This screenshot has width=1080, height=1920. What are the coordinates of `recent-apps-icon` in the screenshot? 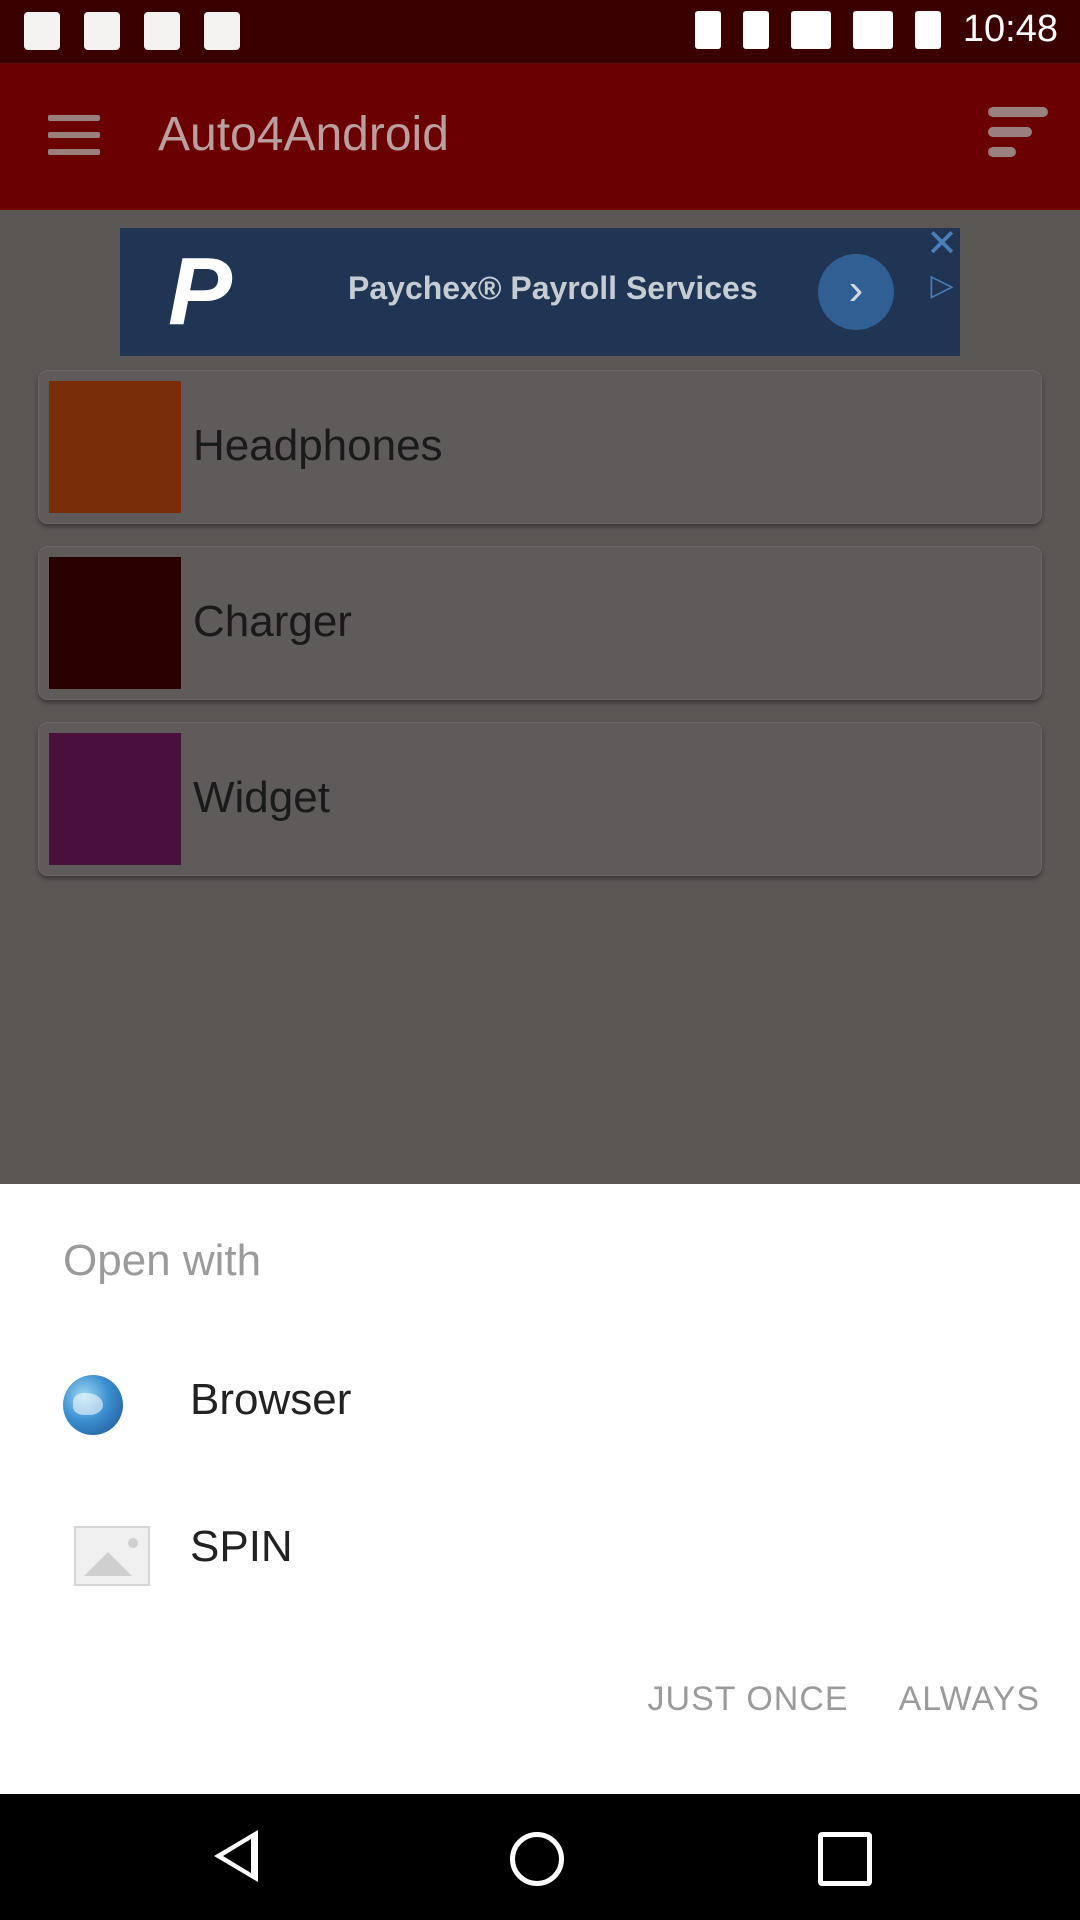 It's located at (845, 1859).